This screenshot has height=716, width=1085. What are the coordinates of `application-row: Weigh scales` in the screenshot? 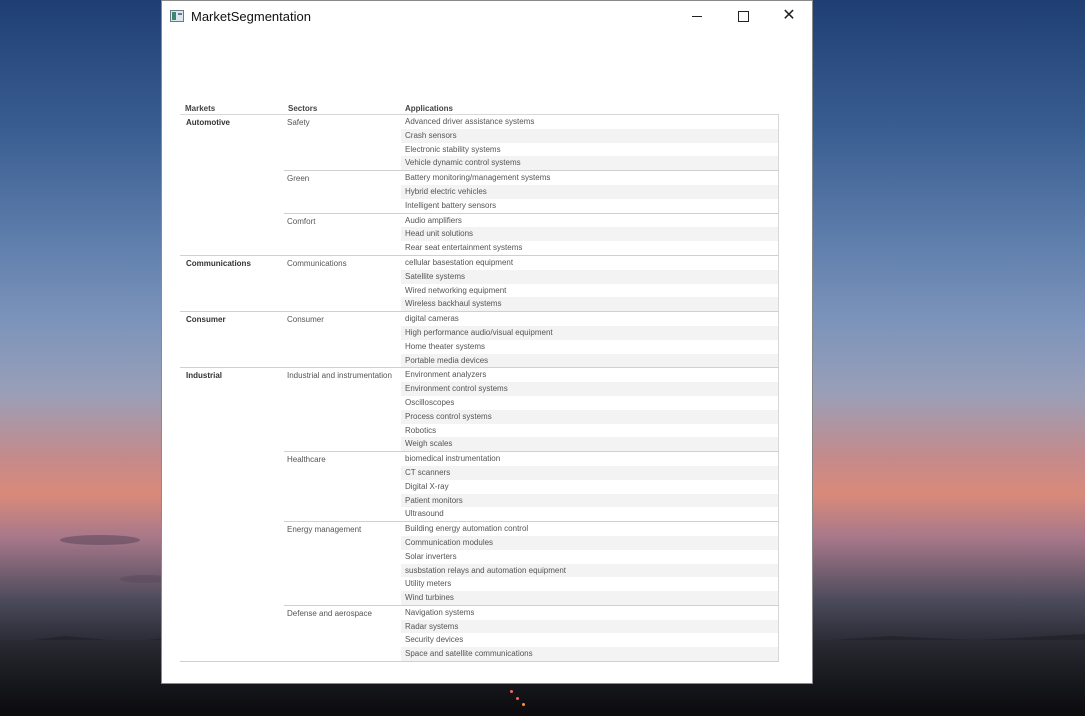 It's located at (589, 444).